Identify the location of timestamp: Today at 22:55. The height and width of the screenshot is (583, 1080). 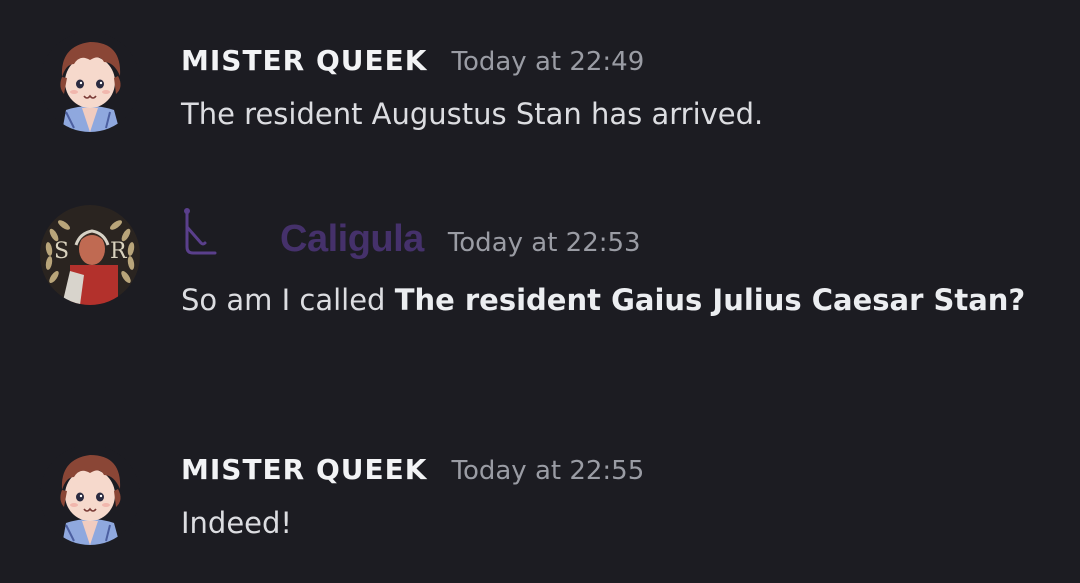
(547, 471).